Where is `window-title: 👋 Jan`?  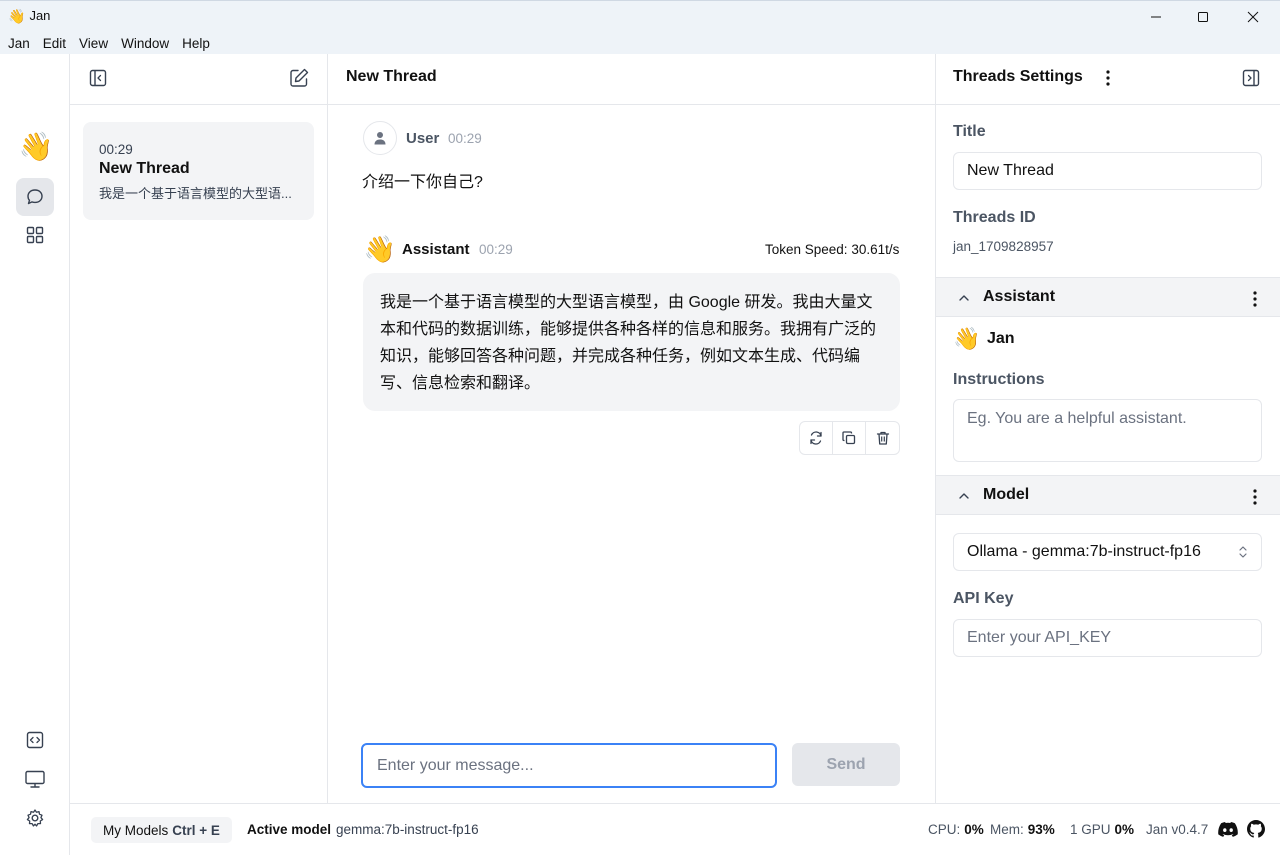
window-title: 👋 Jan is located at coordinates (29, 15).